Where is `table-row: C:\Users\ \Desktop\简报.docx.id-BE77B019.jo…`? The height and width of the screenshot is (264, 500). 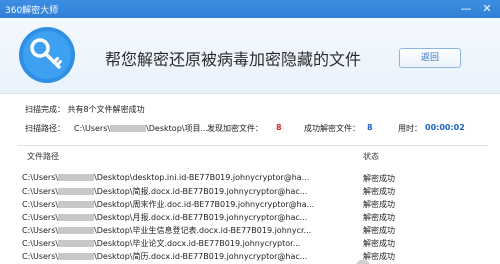
table-row: C:\Users\ \Desktop\简报.docx.id-BE77B019.jo… is located at coordinates (253, 191).